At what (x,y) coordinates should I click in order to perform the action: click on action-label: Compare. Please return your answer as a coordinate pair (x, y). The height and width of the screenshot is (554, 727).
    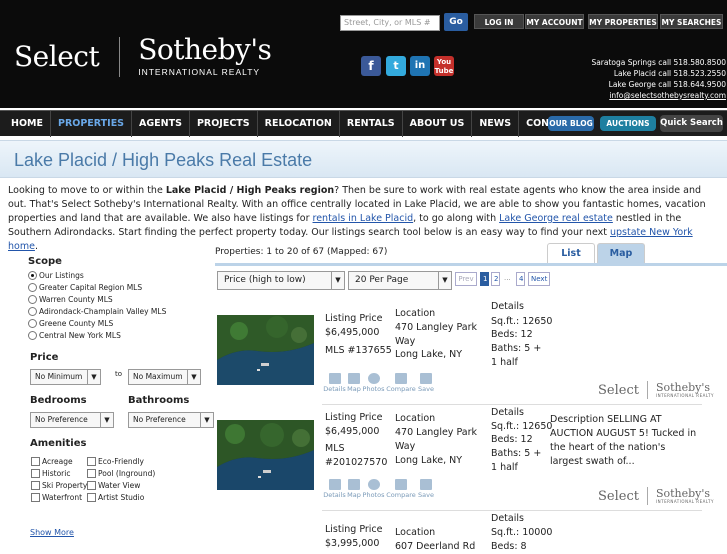
    Looking at the image, I should click on (401, 495).